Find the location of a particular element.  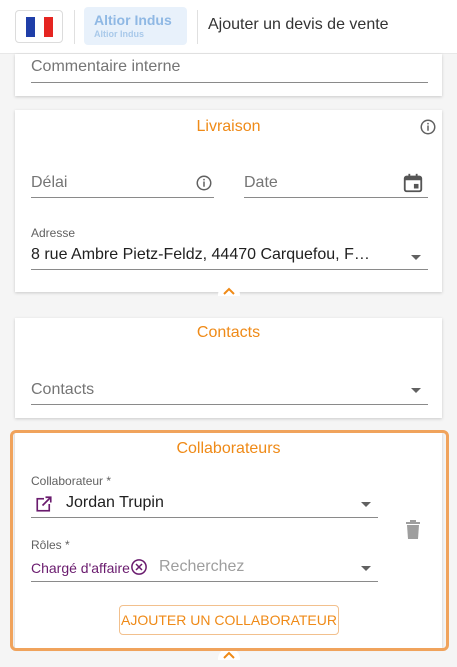

company-selector: Altior Indus Altior Indus is located at coordinates (135, 26).